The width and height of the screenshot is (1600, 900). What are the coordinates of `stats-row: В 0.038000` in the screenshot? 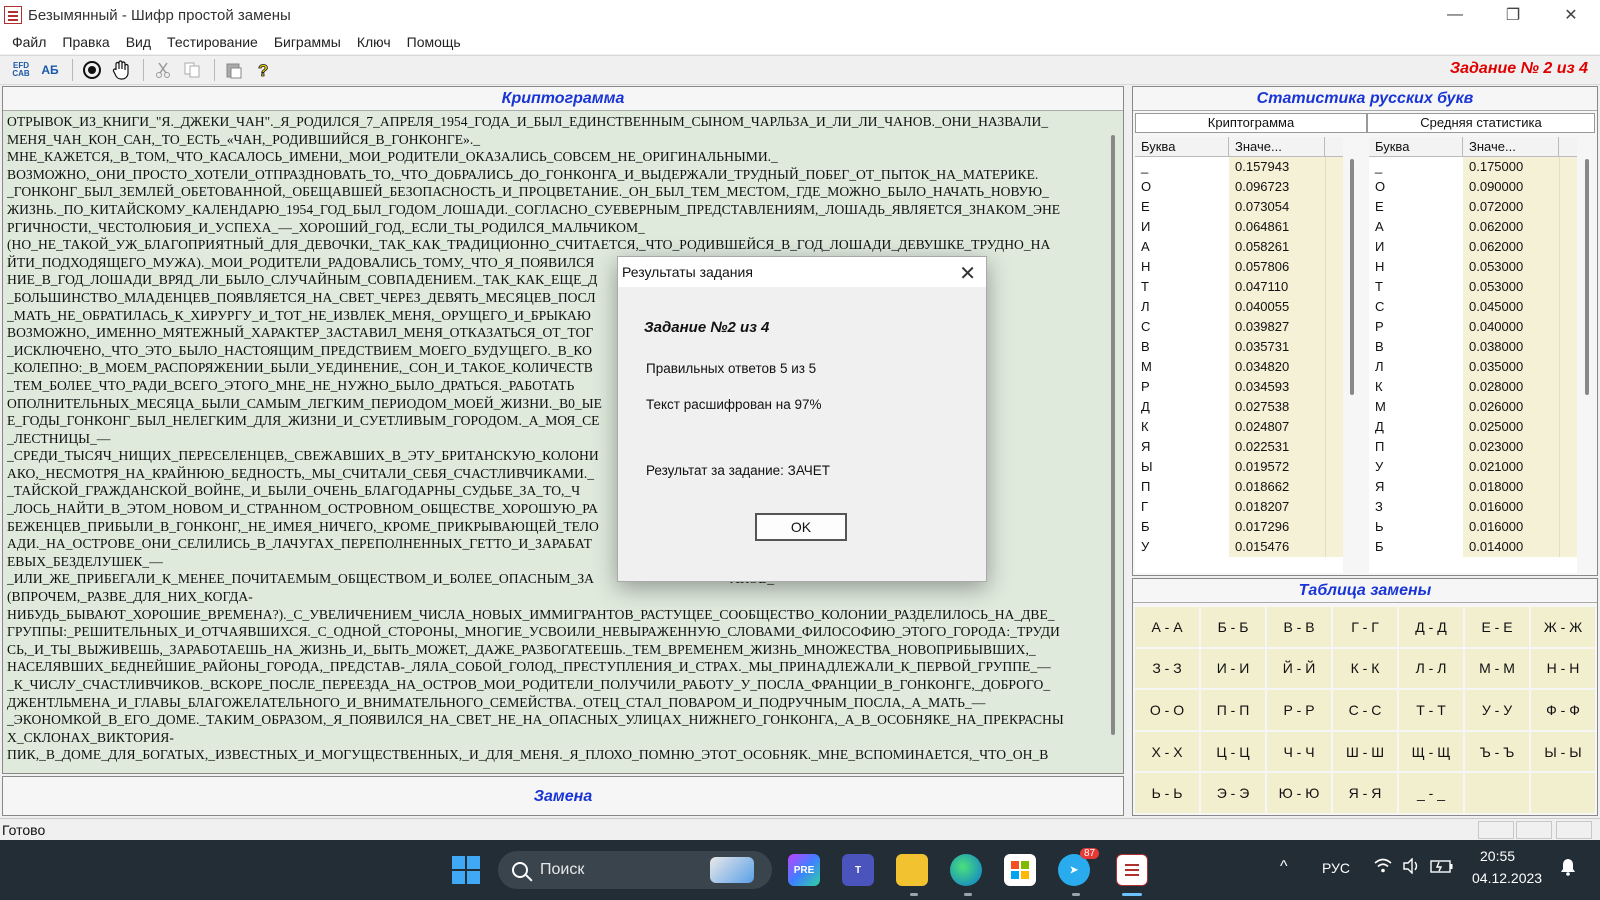 It's located at (1473, 347).